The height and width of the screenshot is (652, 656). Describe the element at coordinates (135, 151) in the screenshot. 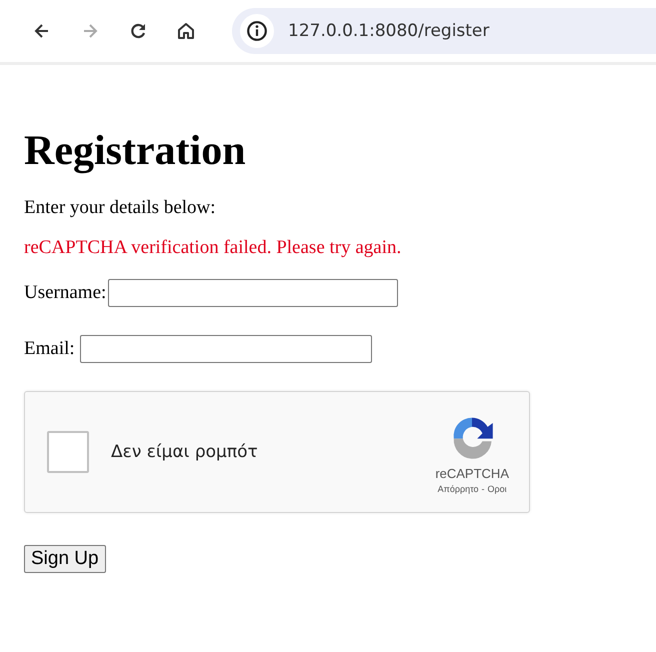

I see `page-heading: Registration` at that location.